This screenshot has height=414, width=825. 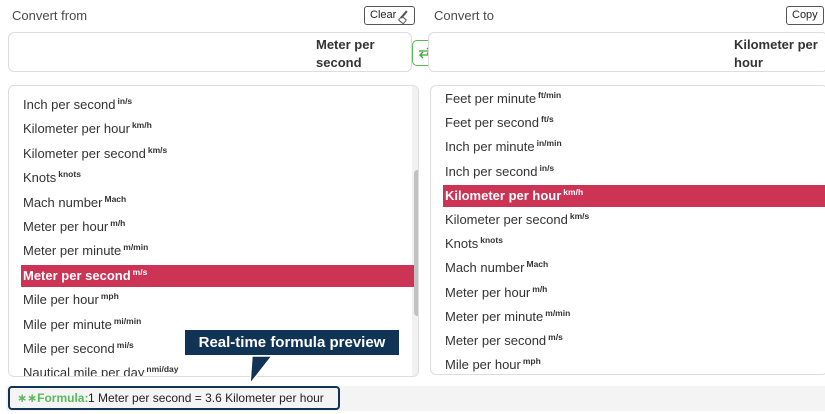 I want to click on copy-button: Copy, so click(x=805, y=15).